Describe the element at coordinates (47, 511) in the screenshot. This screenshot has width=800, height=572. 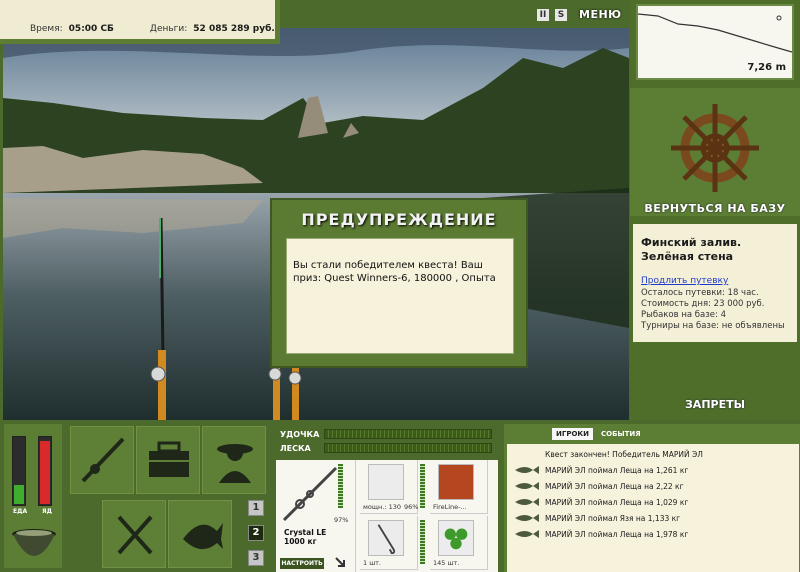
I see `poison-label: ЯД` at that location.